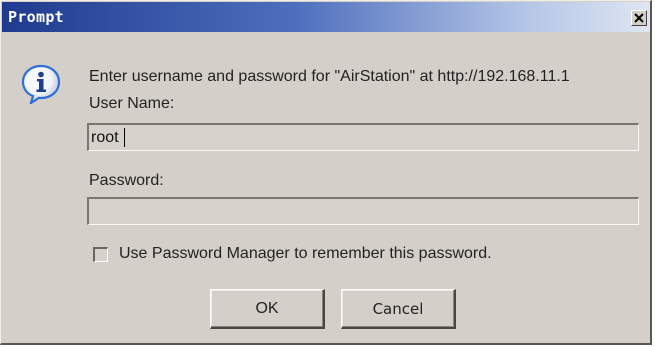 Image resolution: width=655 pixels, height=348 pixels. I want to click on username-field, so click(363, 137).